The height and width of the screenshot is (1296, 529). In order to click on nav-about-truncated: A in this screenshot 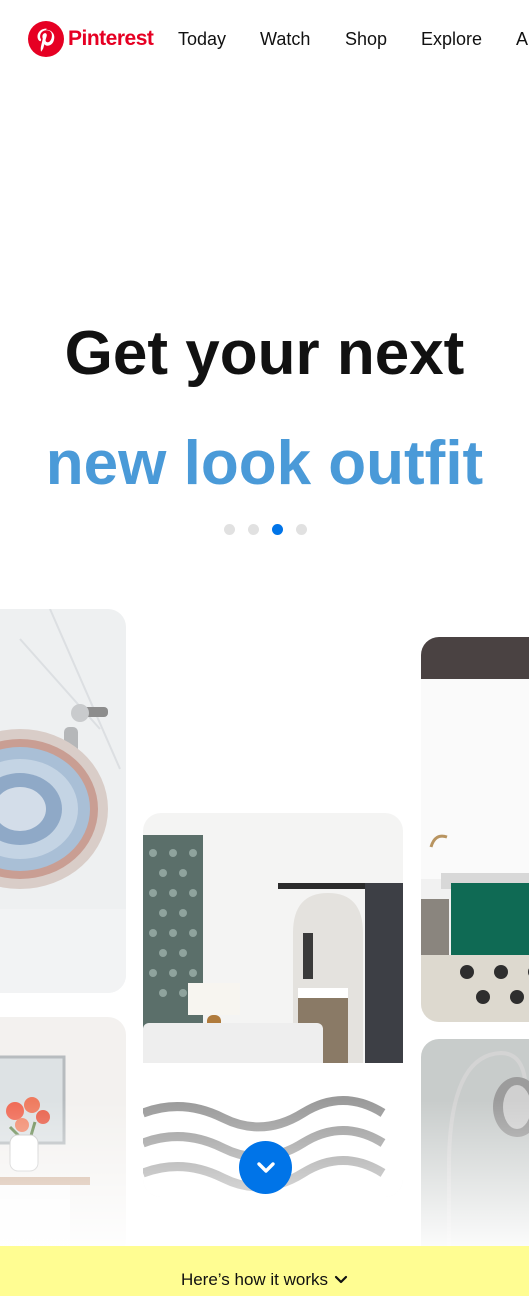, I will do `click(522, 39)`.